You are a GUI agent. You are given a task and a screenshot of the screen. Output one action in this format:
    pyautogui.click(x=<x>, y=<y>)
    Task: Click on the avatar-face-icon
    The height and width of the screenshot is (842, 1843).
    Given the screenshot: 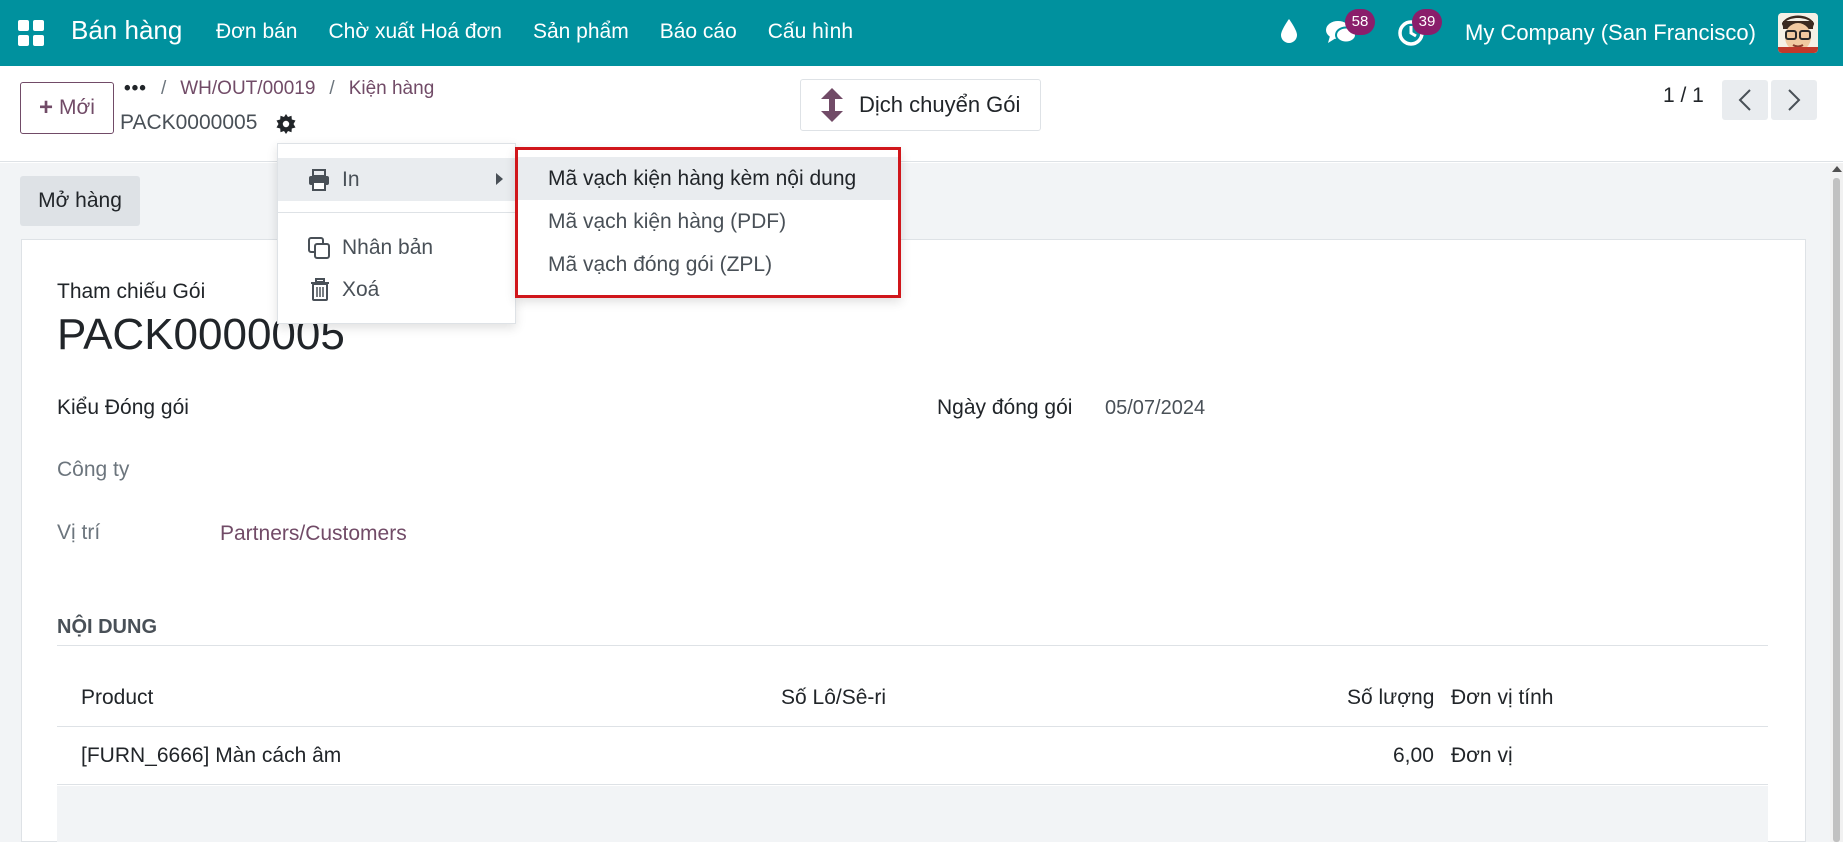 What is the action you would take?
    pyautogui.click(x=1798, y=33)
    